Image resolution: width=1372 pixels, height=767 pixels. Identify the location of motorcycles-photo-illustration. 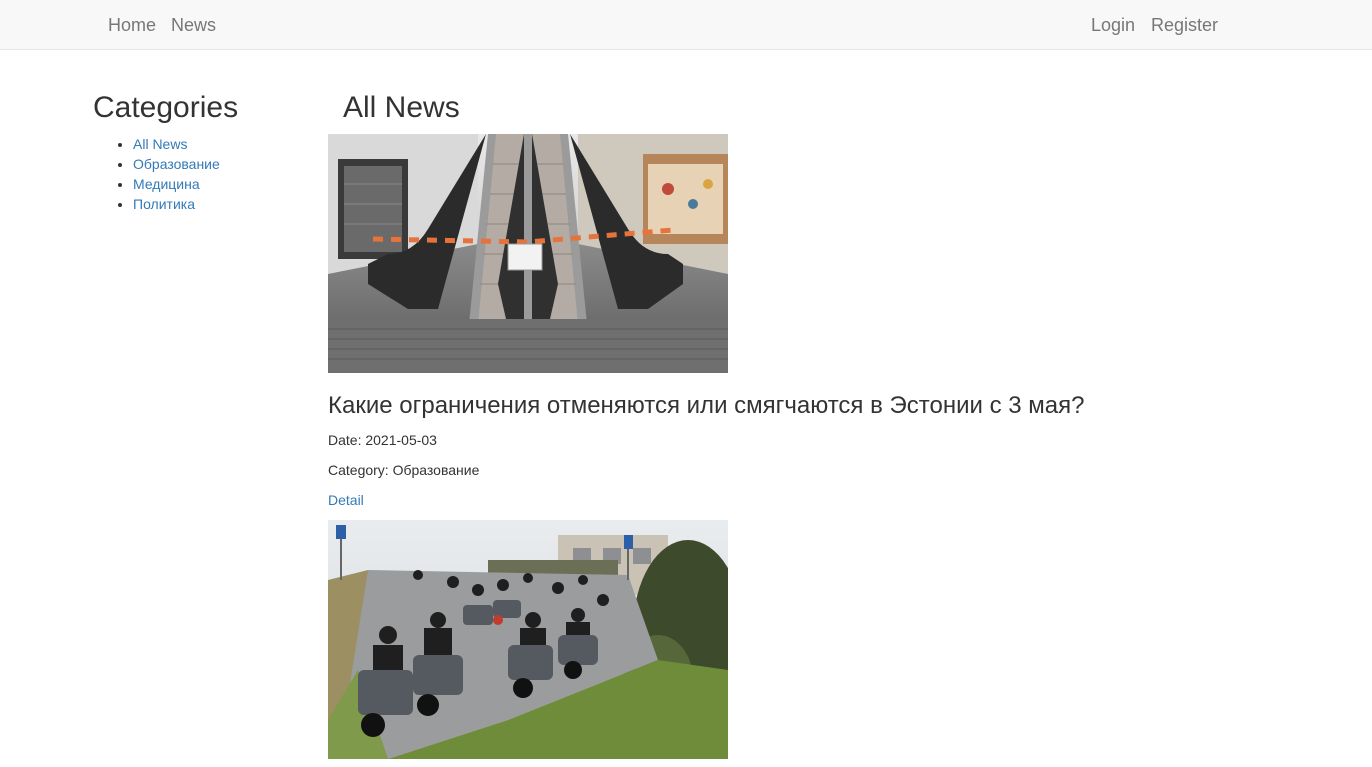
(528, 639).